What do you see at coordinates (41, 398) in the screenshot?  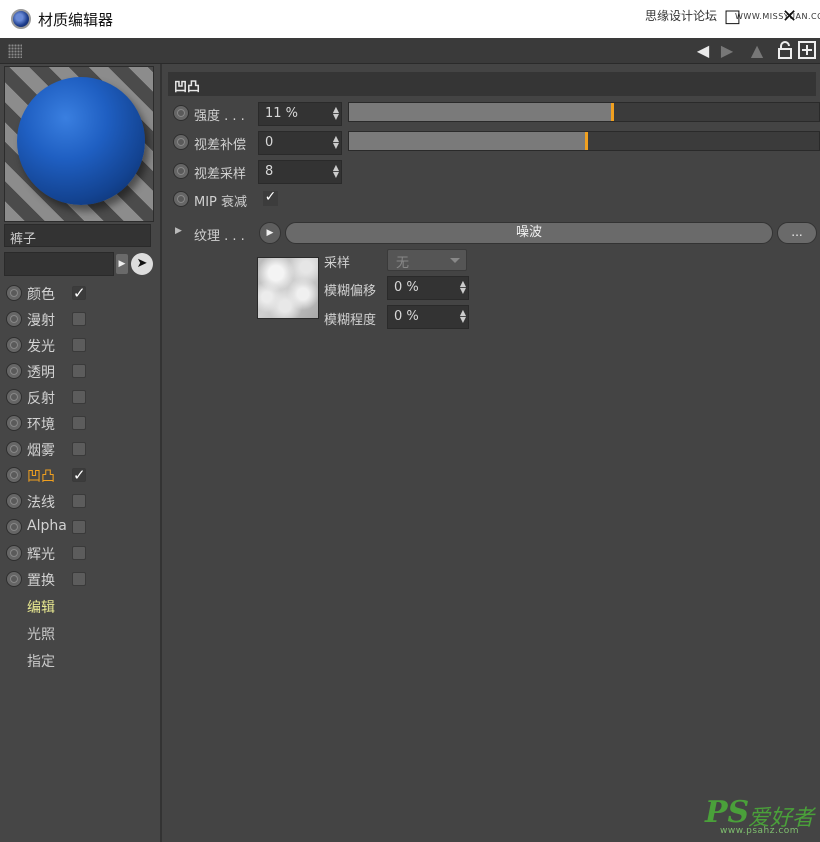 I see `channel-label: 反射` at bounding box center [41, 398].